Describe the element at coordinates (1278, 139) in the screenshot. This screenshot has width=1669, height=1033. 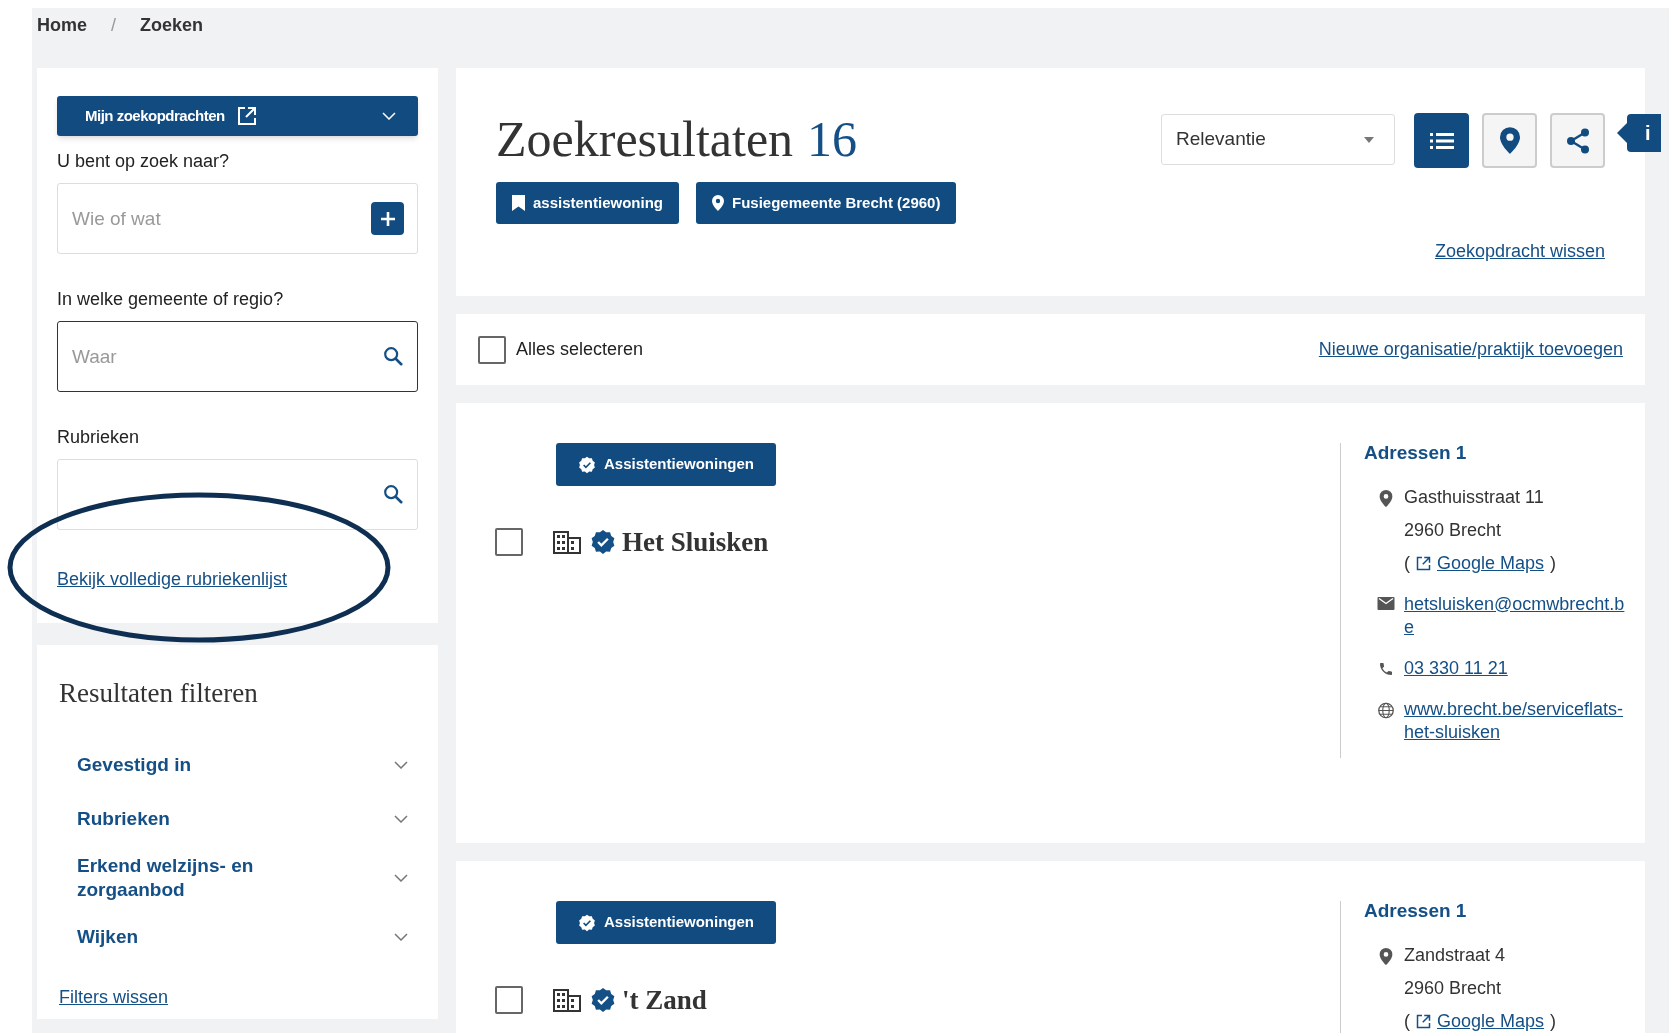
I see `sort-dropdown: Relevantie` at that location.